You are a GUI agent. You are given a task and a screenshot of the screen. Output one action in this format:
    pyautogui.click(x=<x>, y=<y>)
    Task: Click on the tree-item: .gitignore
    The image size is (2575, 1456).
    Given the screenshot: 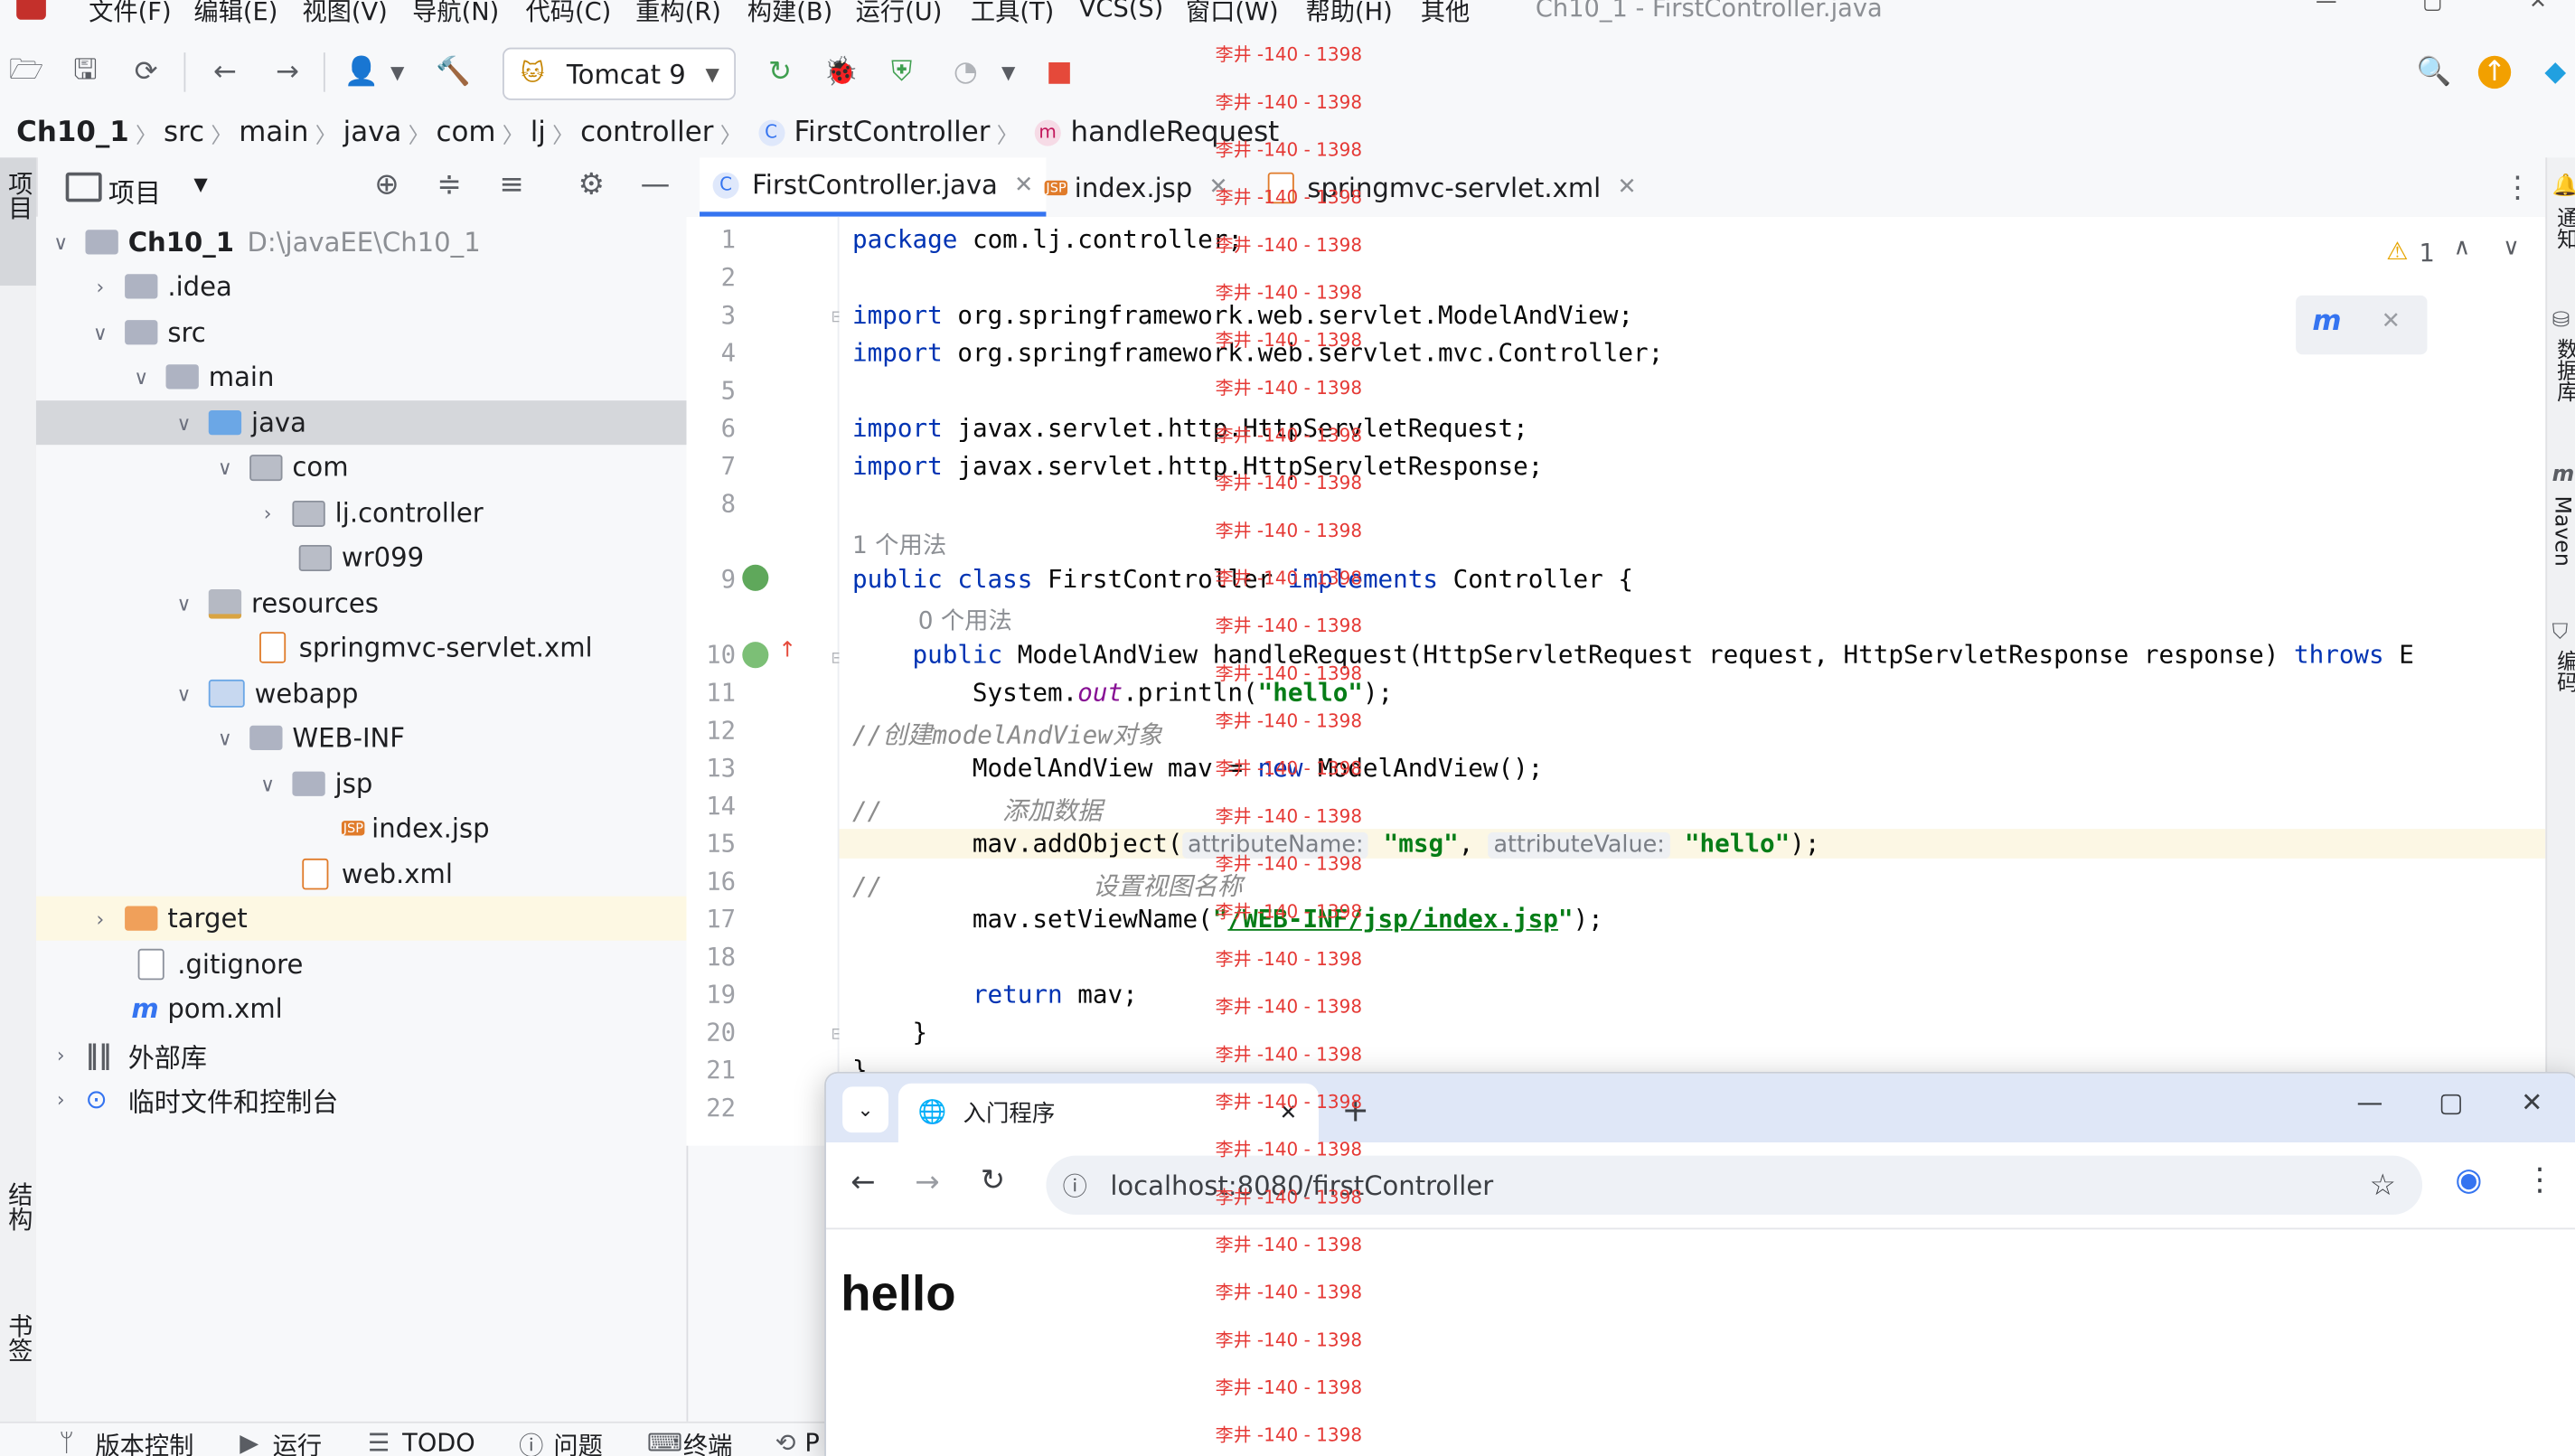 What is the action you would take?
    pyautogui.click(x=361, y=964)
    